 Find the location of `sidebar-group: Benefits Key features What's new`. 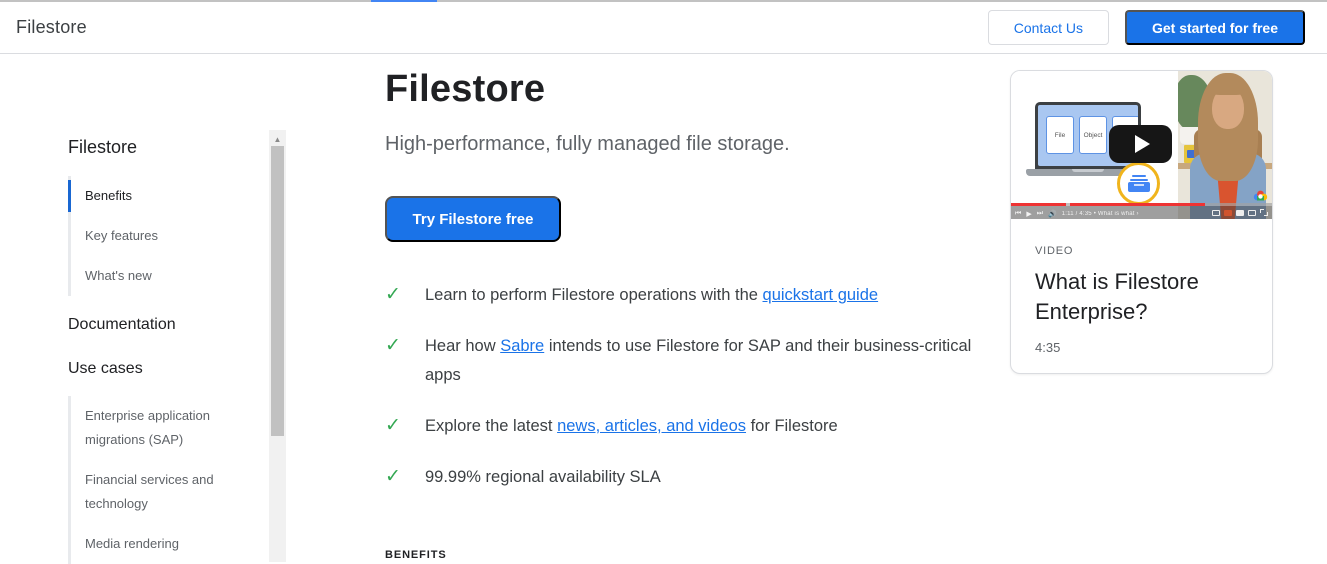

sidebar-group: Benefits Key features What's new is located at coordinates (164, 236).